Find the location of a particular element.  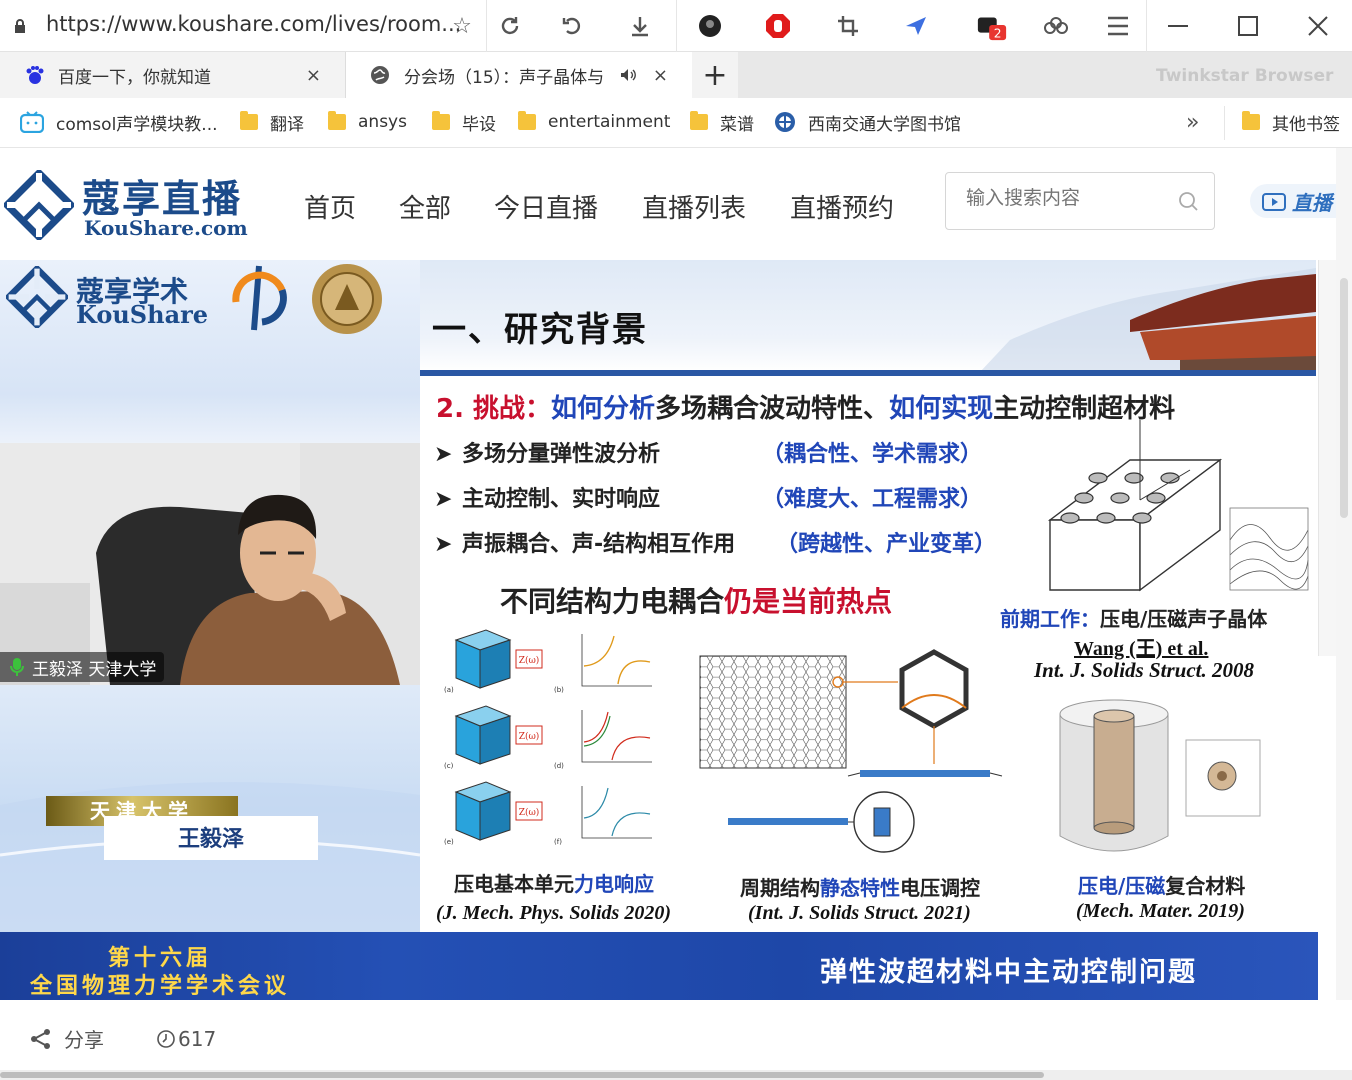

figure-citation: (Int. J. Solids Struct. 2021) is located at coordinates (859, 913).